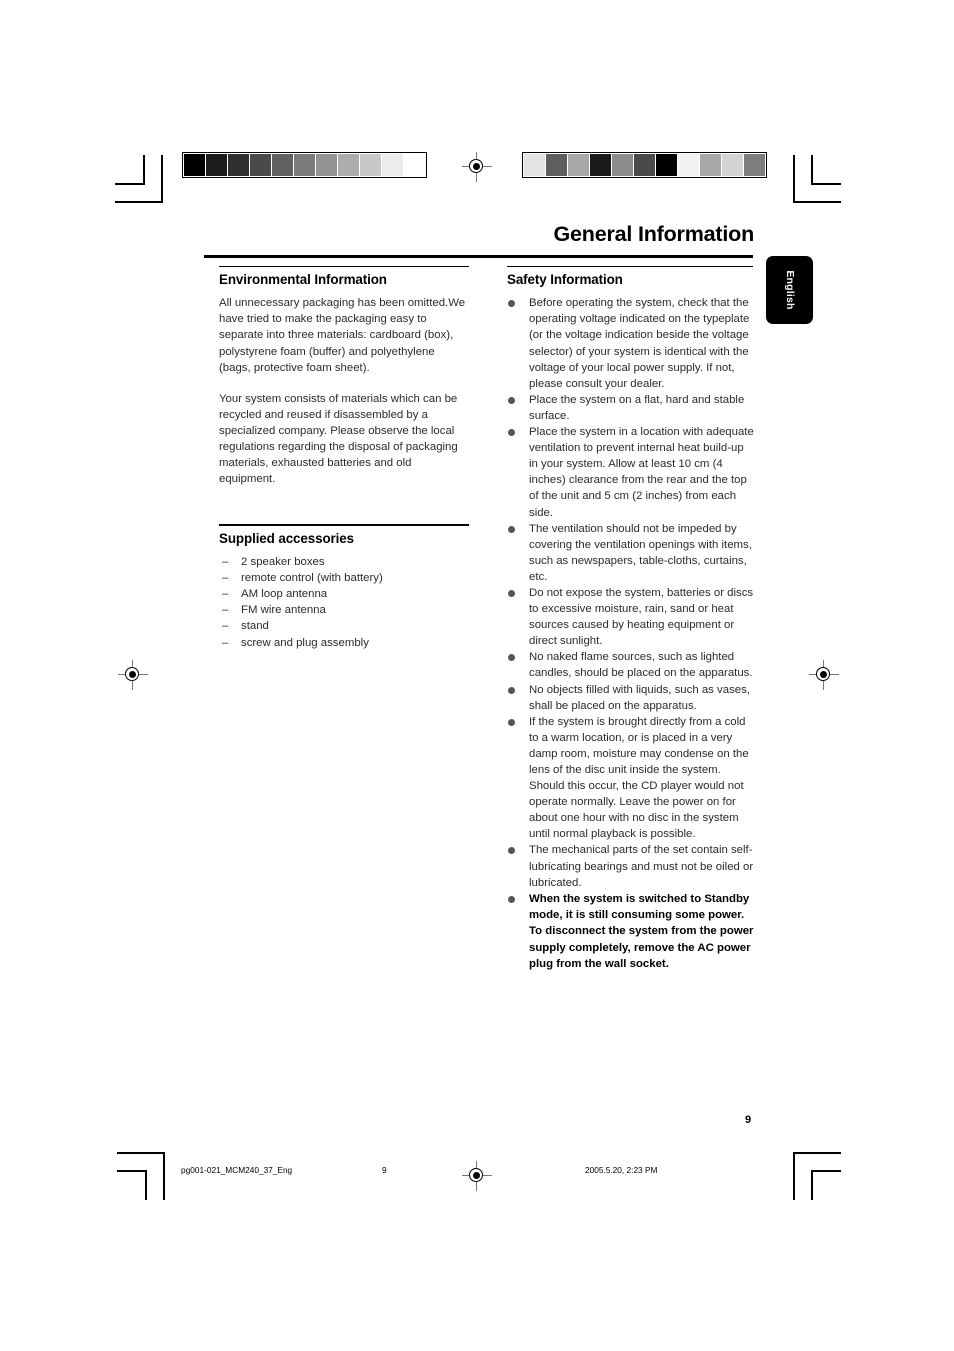 The width and height of the screenshot is (954, 1351). I want to click on grayscale-gradient-bar, so click(304, 165).